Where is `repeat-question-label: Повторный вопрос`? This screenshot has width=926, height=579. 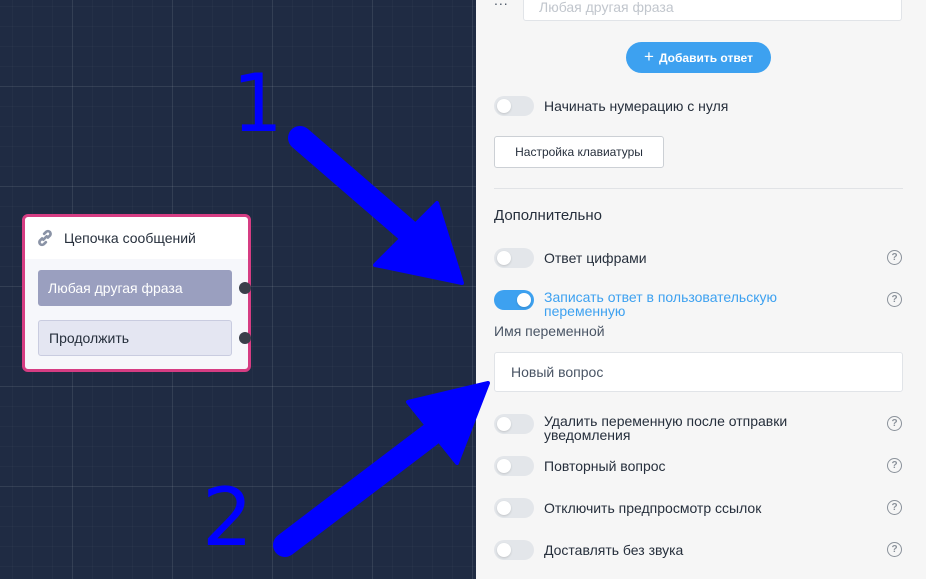 repeat-question-label: Повторный вопрос is located at coordinates (605, 466).